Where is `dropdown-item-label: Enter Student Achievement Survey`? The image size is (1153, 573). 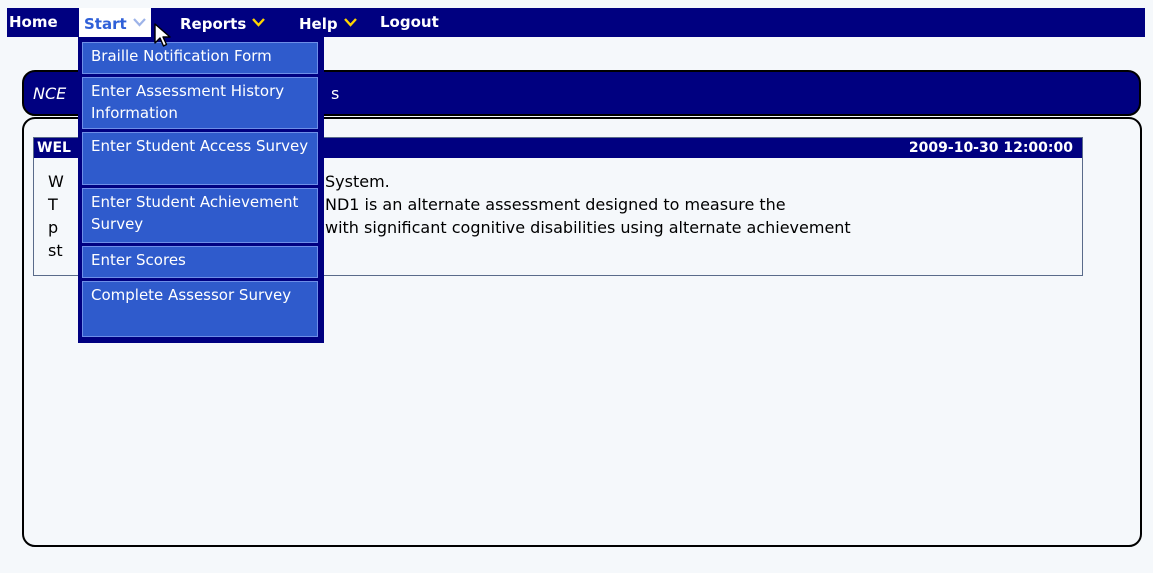
dropdown-item-label: Enter Student Achievement Survey is located at coordinates (195, 213).